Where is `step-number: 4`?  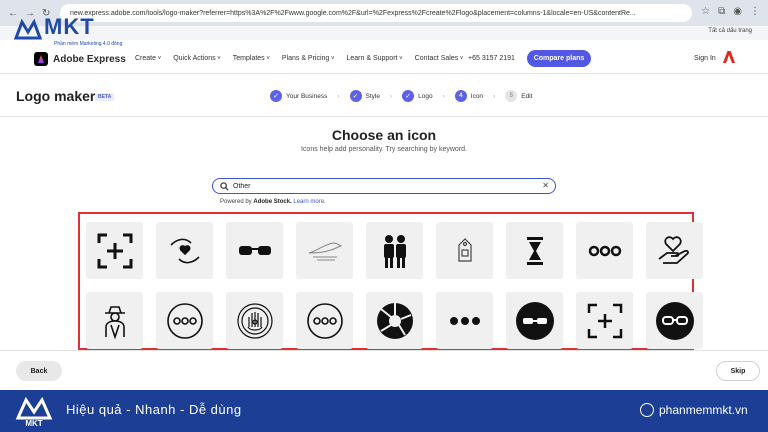 step-number: 4 is located at coordinates (460, 96).